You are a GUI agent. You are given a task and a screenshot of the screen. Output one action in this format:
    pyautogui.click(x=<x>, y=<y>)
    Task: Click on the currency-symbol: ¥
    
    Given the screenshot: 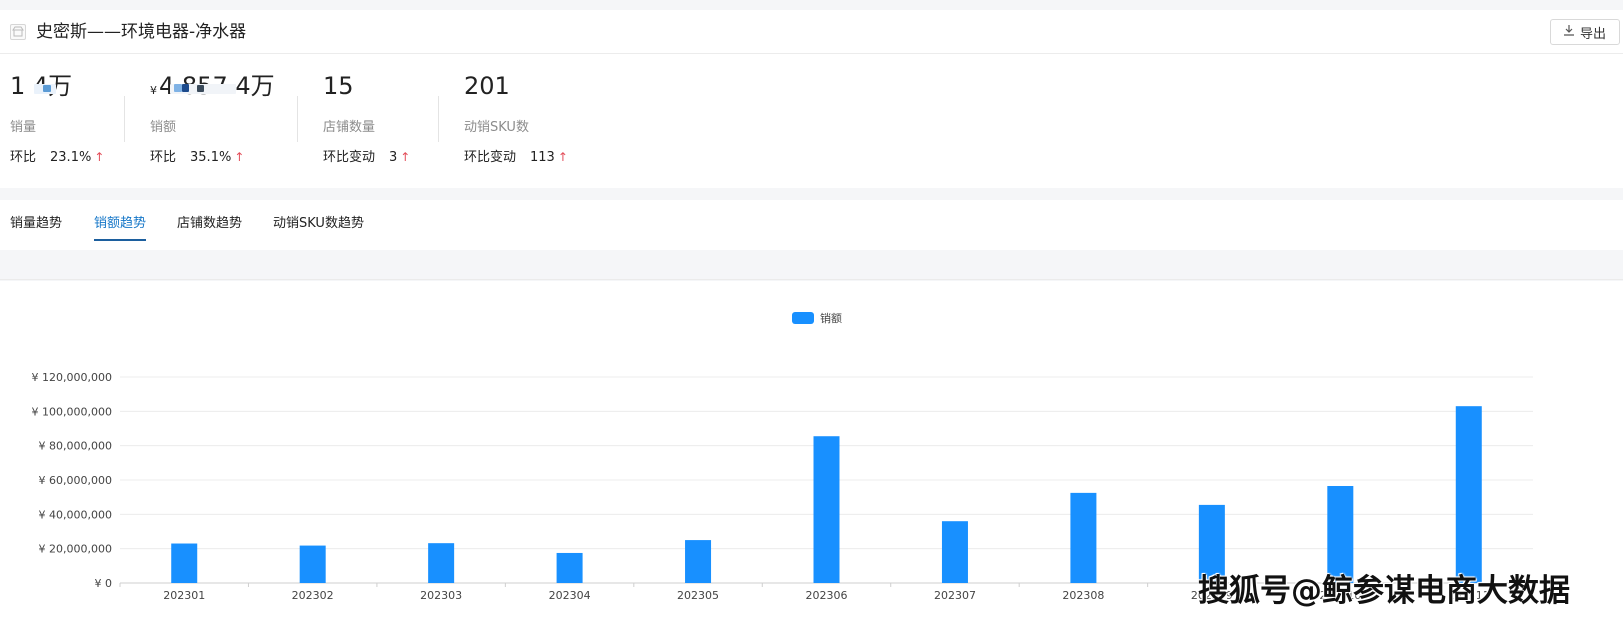 What is the action you would take?
    pyautogui.click(x=153, y=90)
    